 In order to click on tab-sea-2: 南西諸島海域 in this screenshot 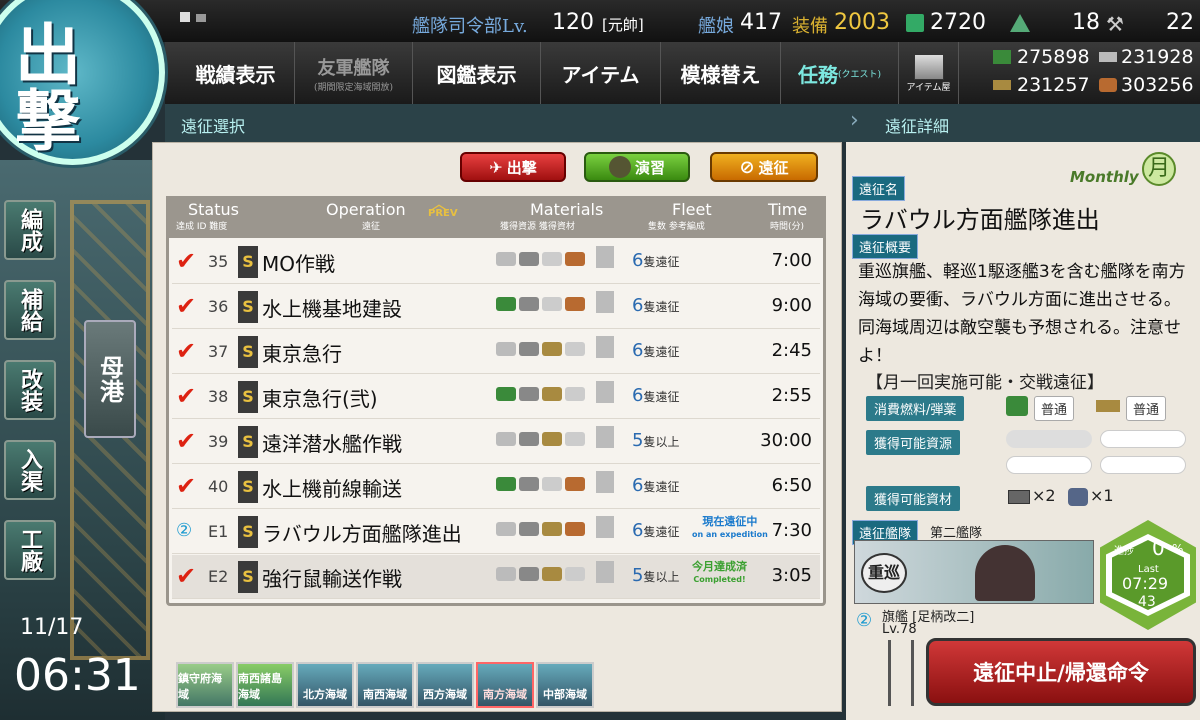, I will do `click(265, 685)`.